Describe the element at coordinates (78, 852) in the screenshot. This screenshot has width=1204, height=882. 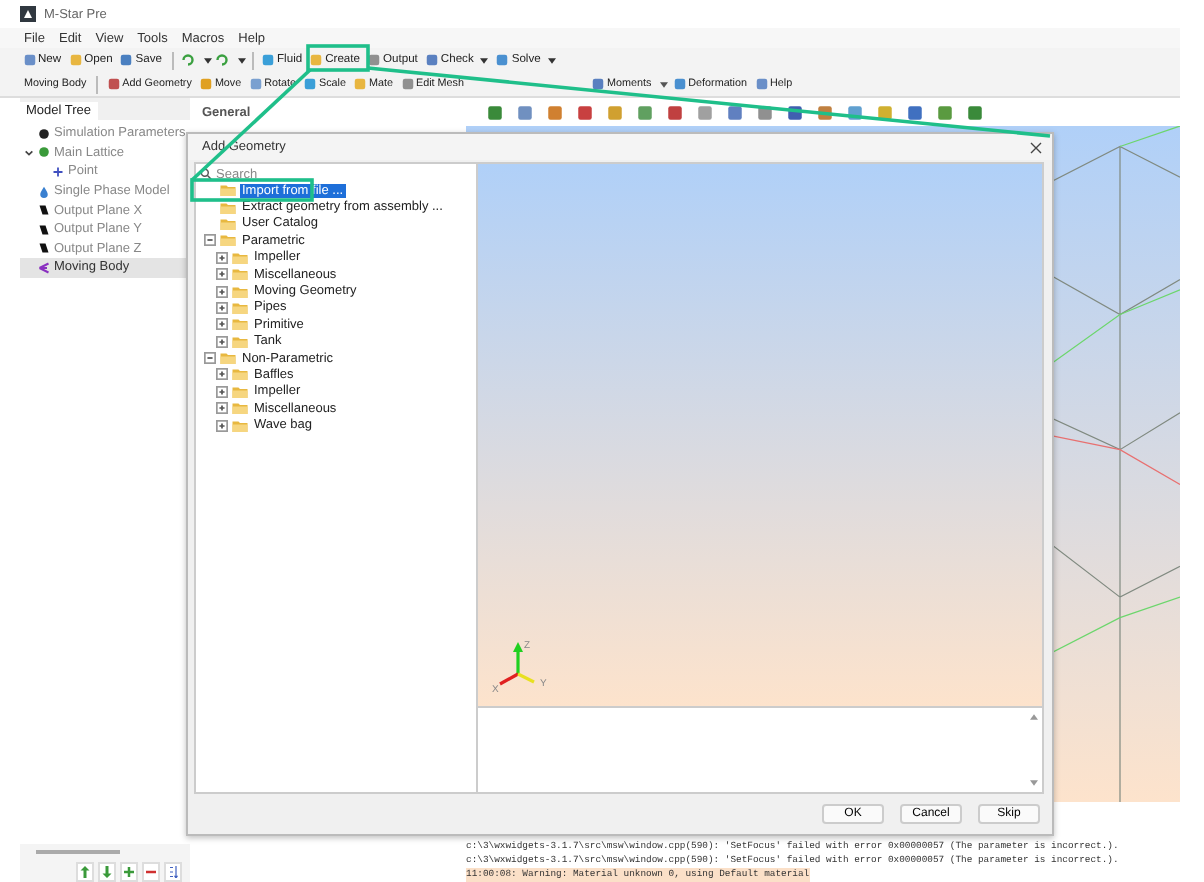
I see `scrollbar-thumb` at that location.